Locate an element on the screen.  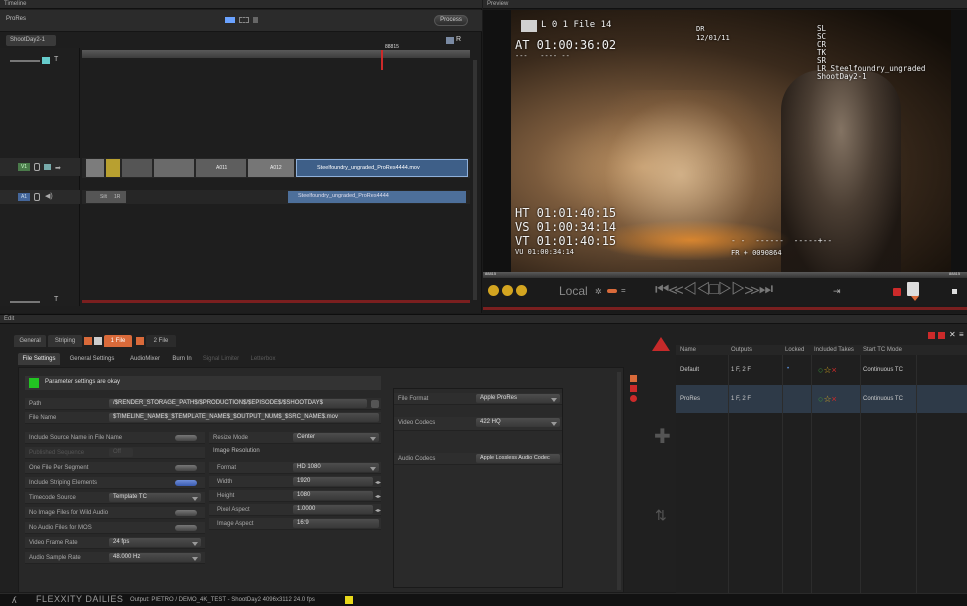
clip-a011: A011 is located at coordinates (221, 168).